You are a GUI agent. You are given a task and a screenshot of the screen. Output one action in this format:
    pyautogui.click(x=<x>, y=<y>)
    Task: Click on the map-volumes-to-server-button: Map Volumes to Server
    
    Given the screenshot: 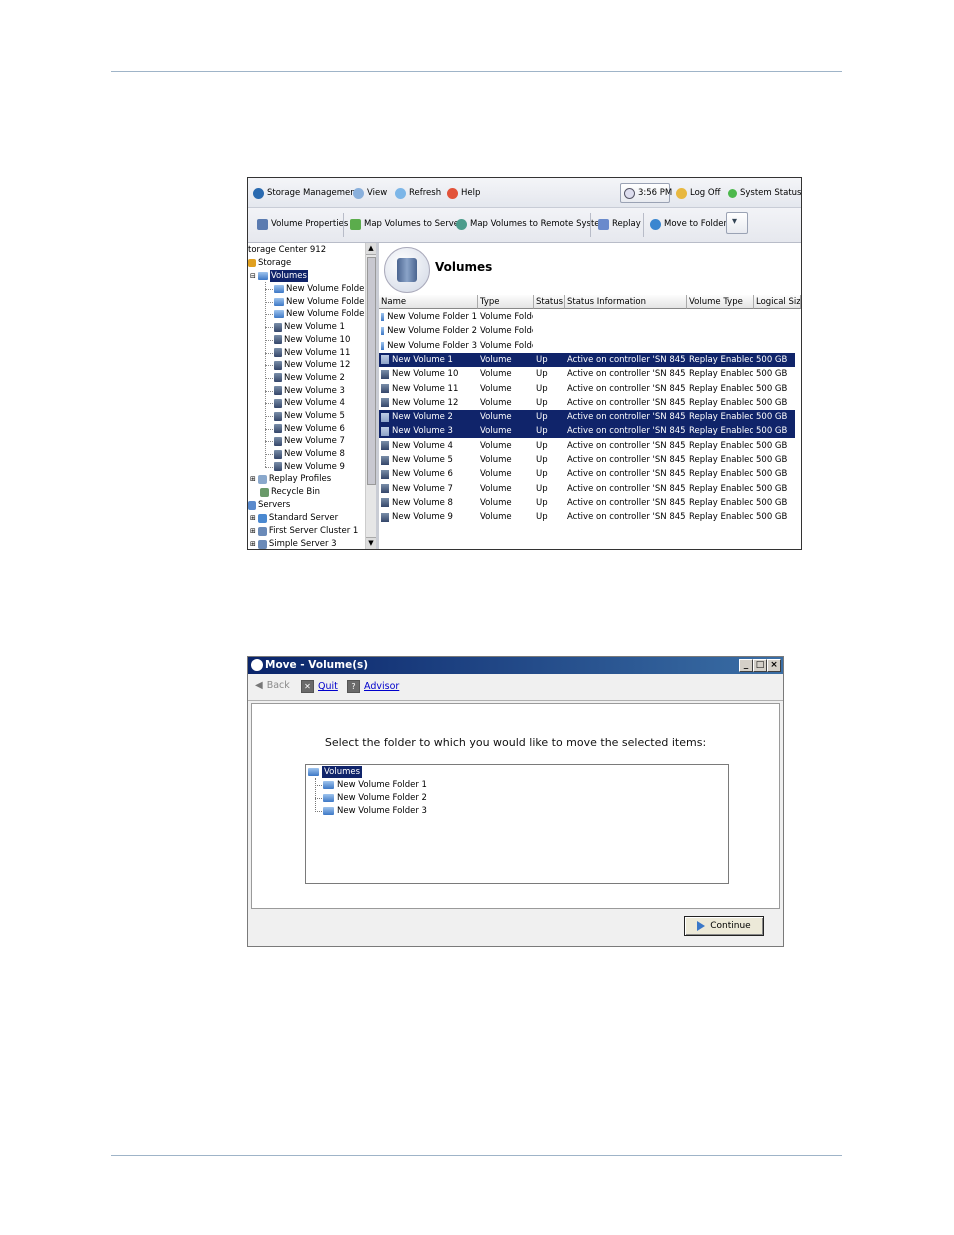 What is the action you would take?
    pyautogui.click(x=406, y=224)
    